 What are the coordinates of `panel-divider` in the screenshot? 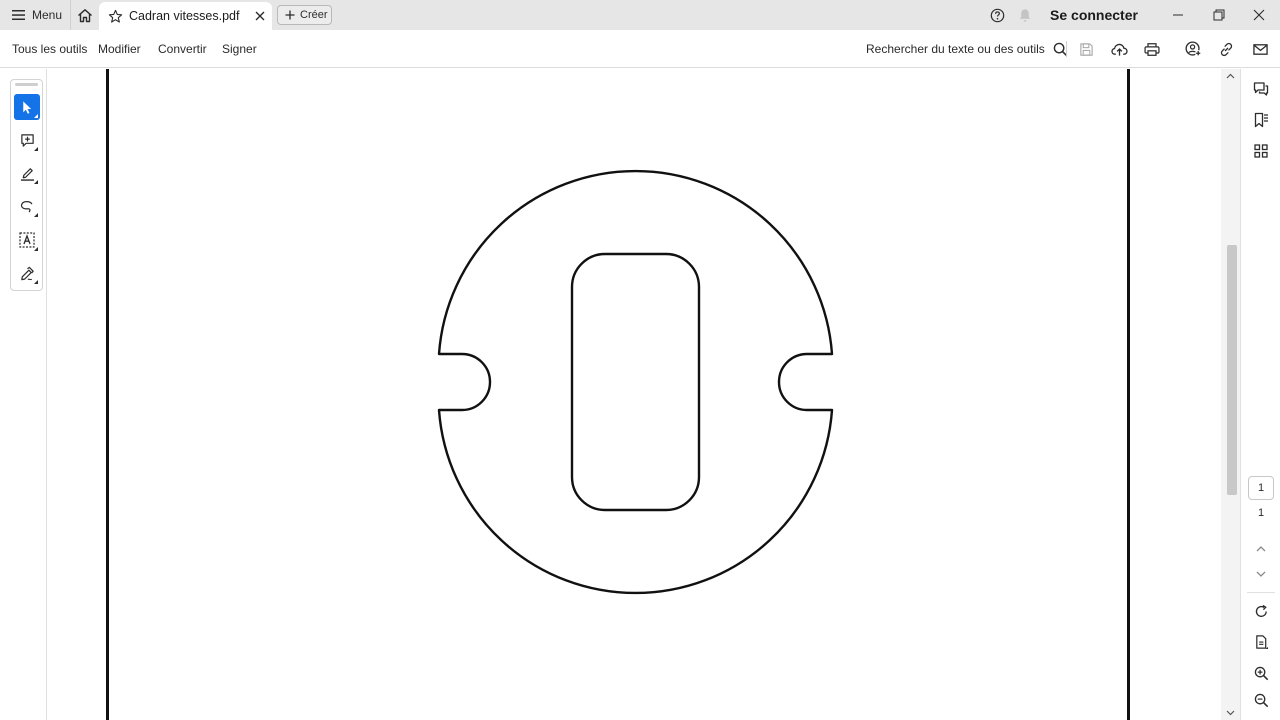 It's located at (1261, 592).